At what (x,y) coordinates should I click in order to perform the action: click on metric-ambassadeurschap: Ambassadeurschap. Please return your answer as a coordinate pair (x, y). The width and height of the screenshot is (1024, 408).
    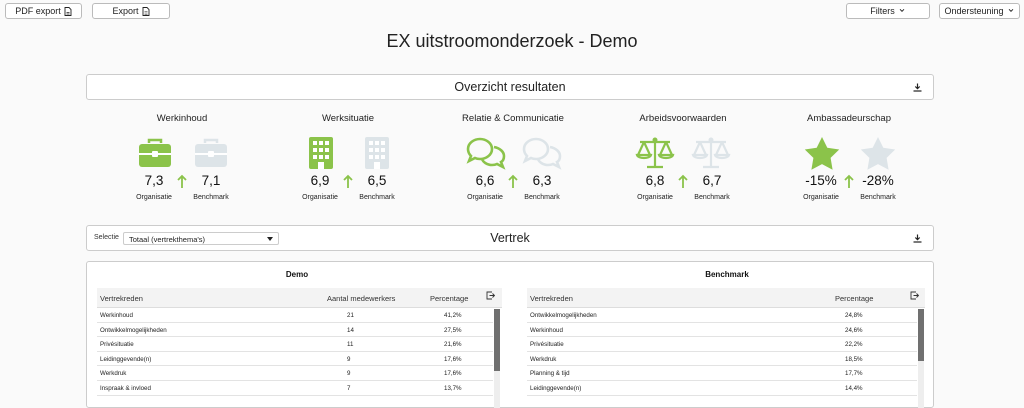
    Looking at the image, I should click on (849, 118).